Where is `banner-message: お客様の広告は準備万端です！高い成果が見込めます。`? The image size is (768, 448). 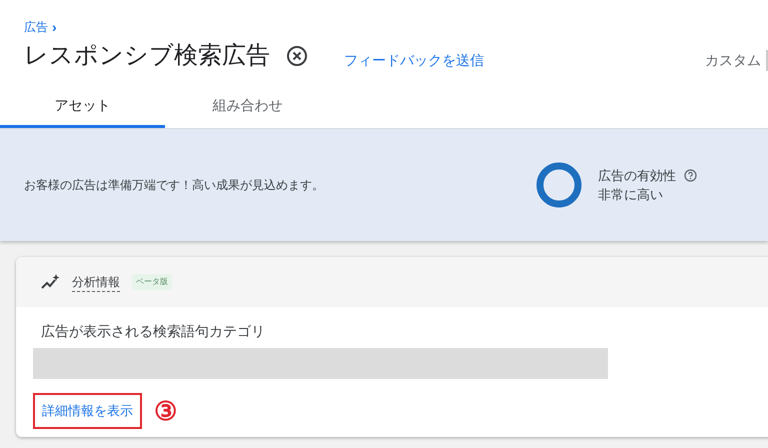
banner-message: お客様の広告は準備万端です！高い成果が見込めます。 is located at coordinates (174, 185).